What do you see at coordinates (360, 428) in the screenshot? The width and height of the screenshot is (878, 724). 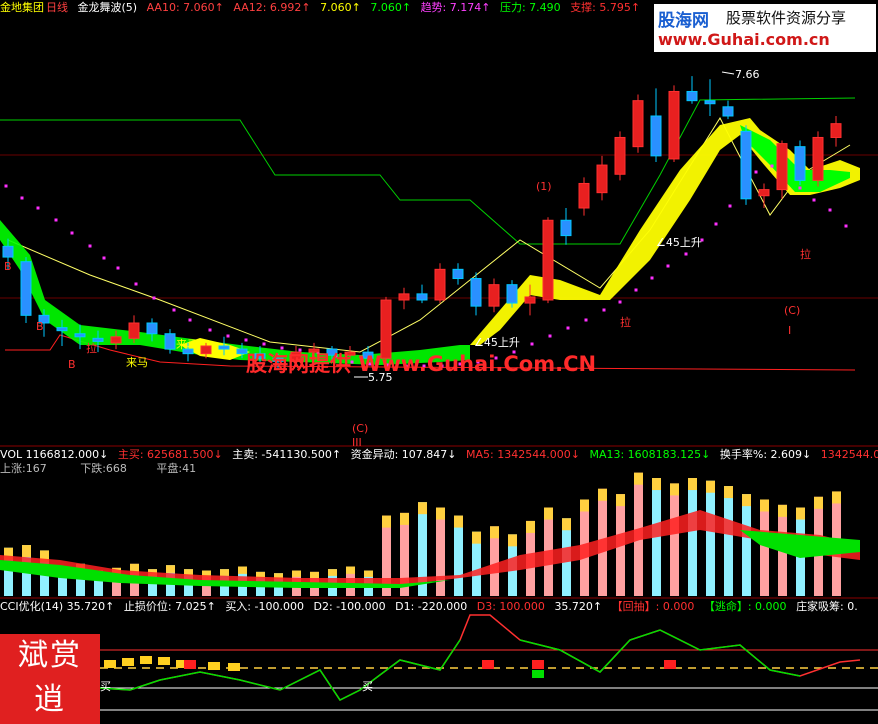 I see `wave-label-c2: (C)` at bounding box center [360, 428].